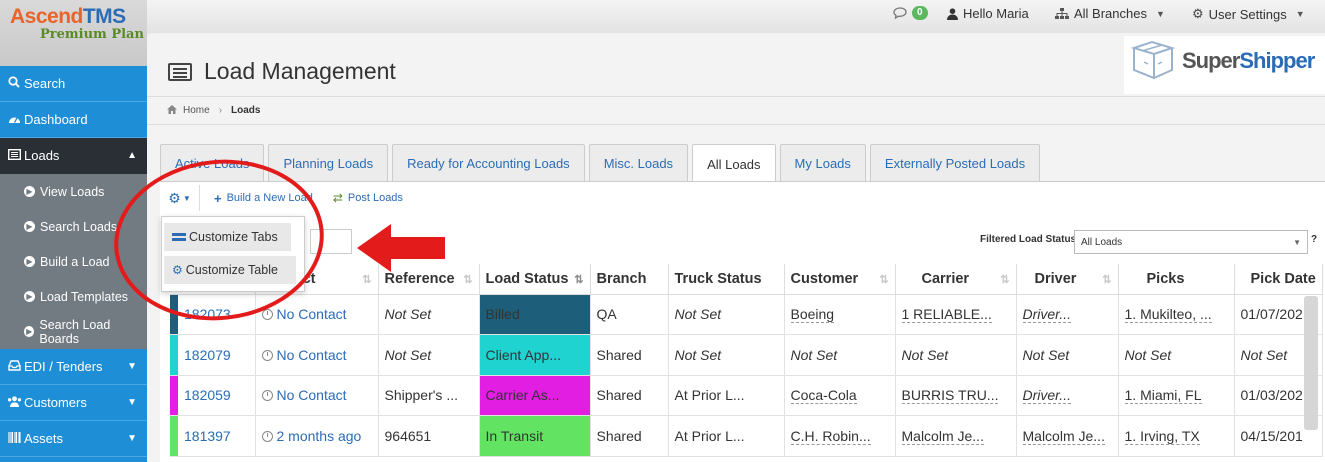 The image size is (1325, 462). What do you see at coordinates (629, 314) in the screenshot?
I see `branch-cell: QA` at bounding box center [629, 314].